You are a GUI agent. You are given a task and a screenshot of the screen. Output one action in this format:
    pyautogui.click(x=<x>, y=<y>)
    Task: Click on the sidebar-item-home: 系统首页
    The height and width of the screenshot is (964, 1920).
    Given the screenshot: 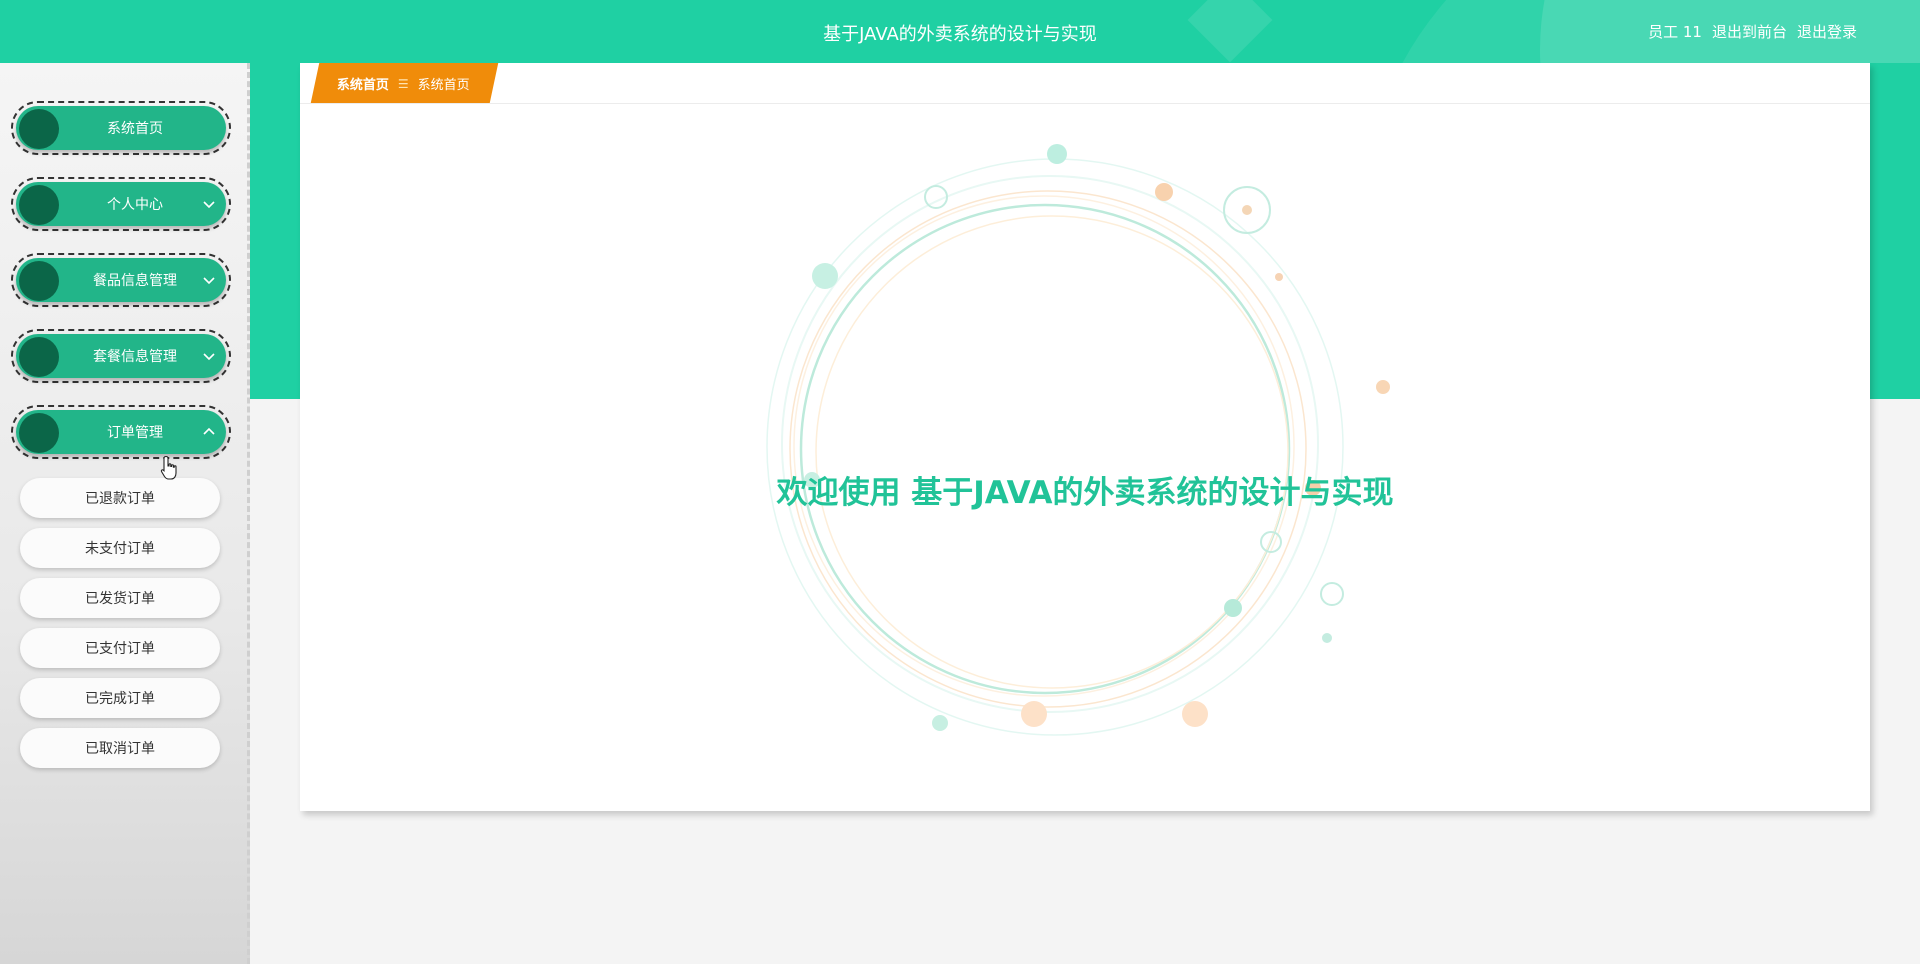 What is the action you would take?
    pyautogui.click(x=121, y=128)
    